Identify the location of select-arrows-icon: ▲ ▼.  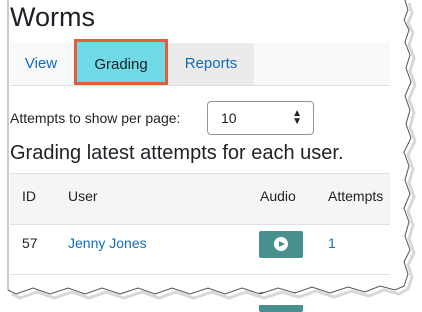
(297, 117).